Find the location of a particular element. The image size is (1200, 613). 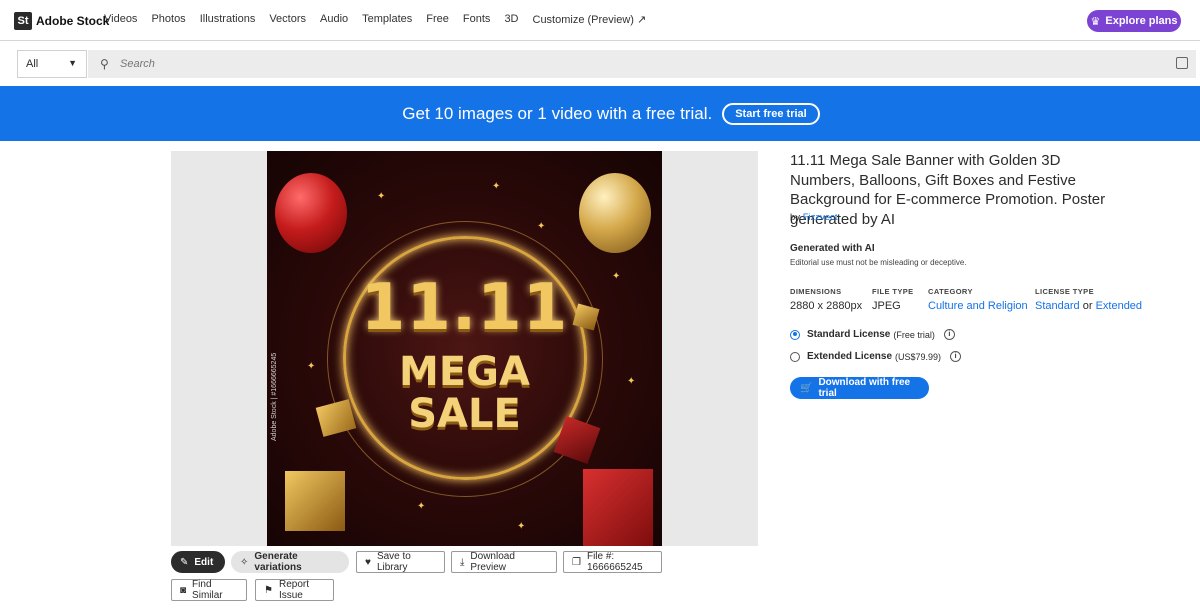

standard-license-option: Standard License (Free trial) i is located at coordinates (872, 334).